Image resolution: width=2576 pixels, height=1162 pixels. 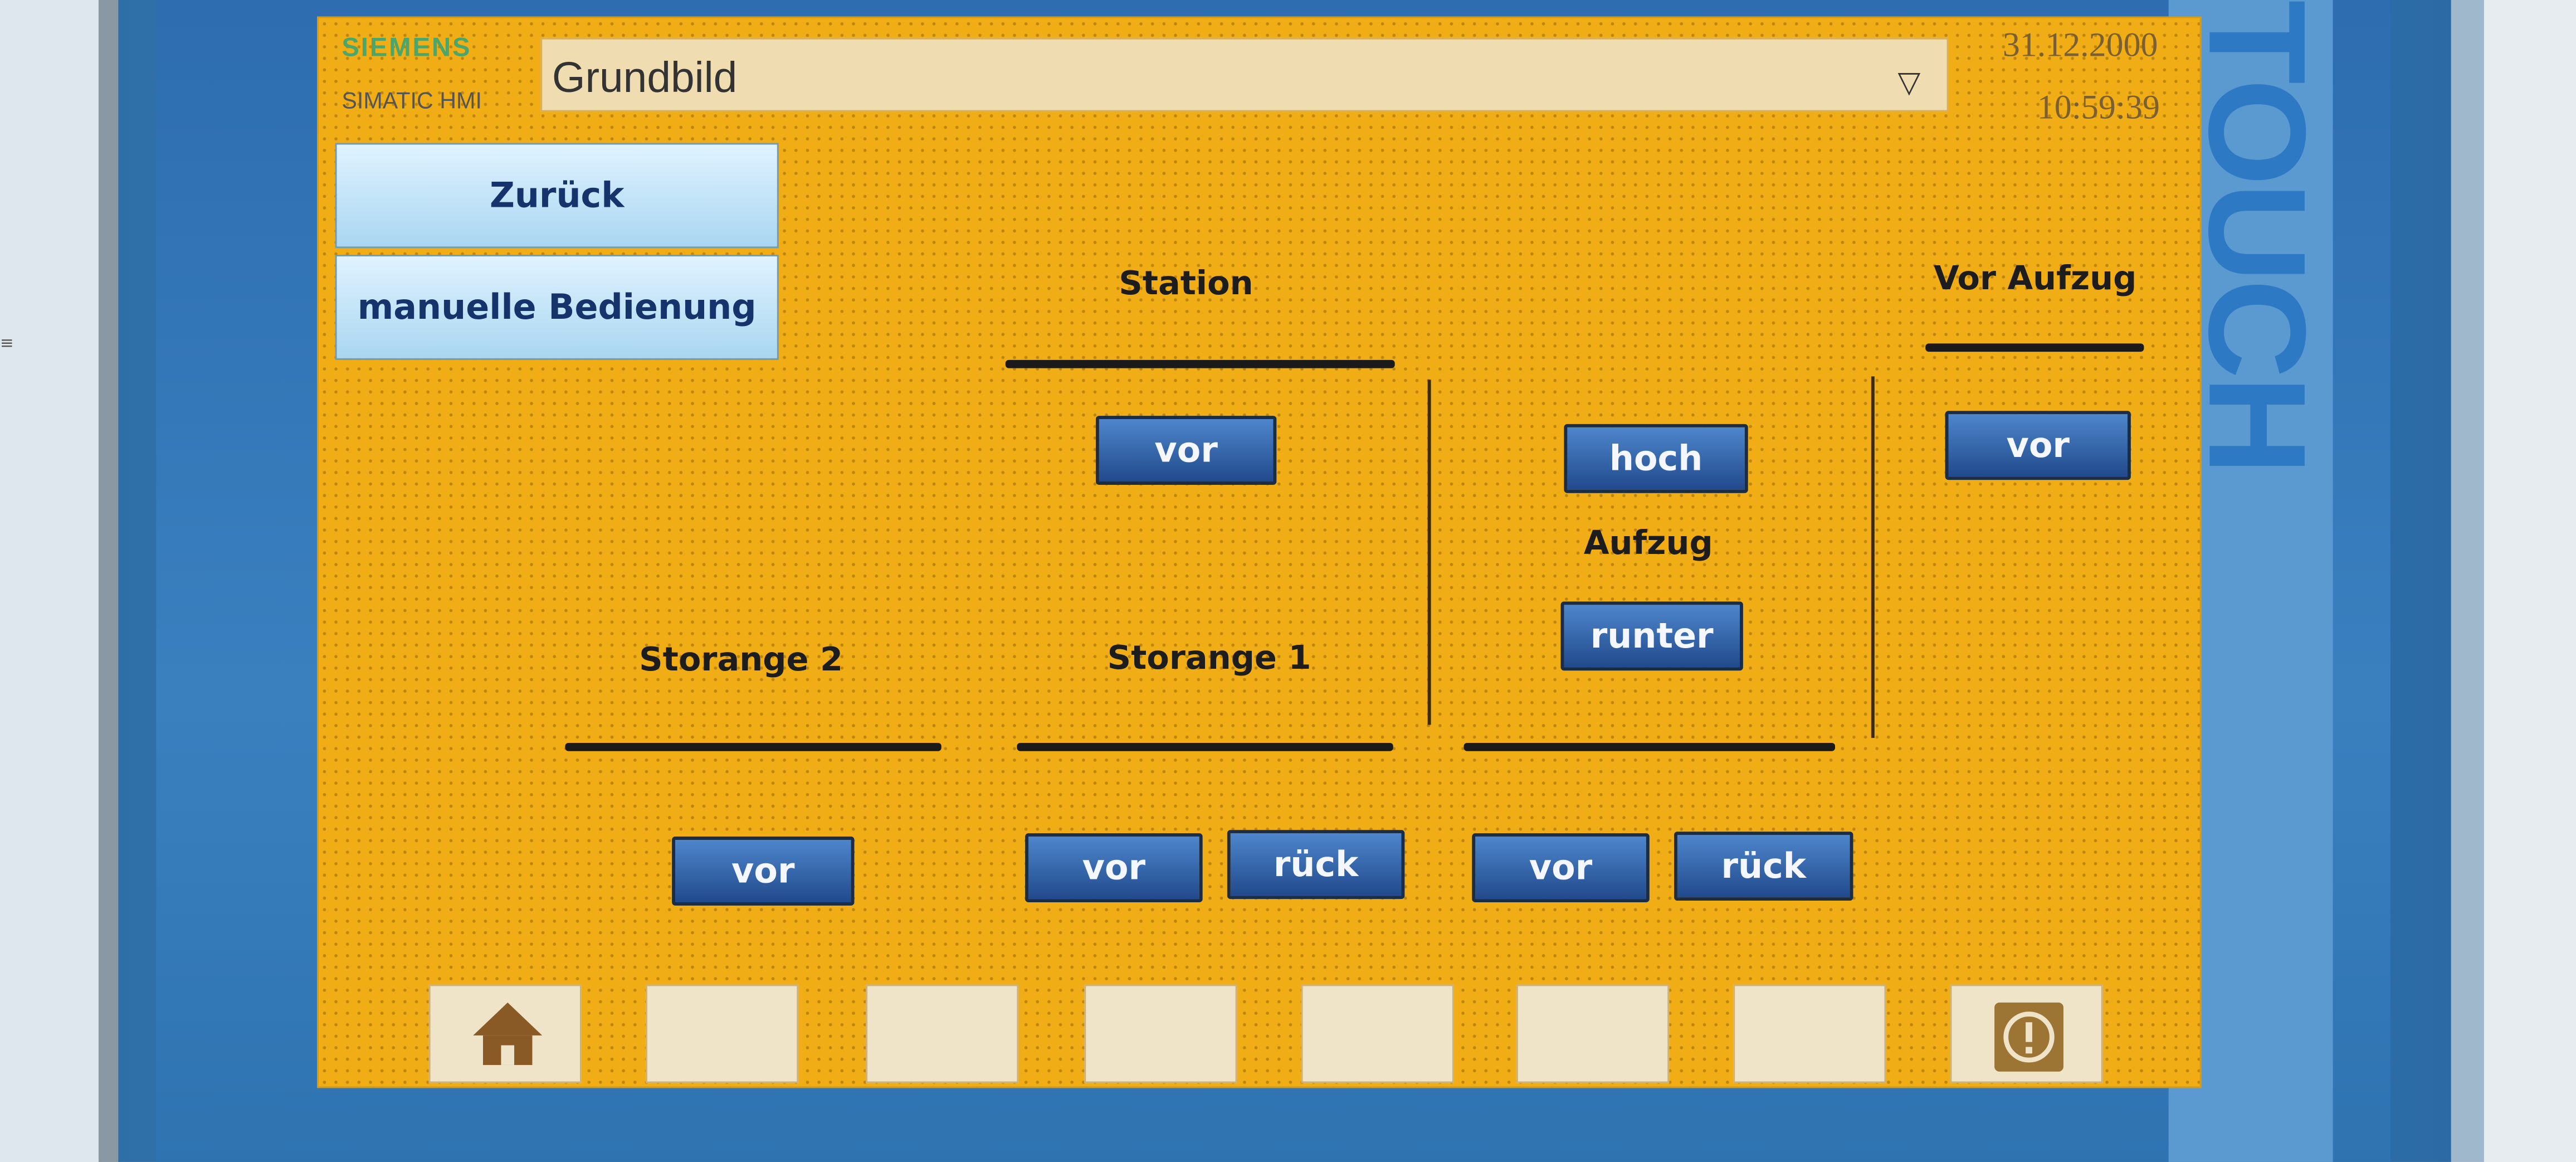 I want to click on right-edge, so click(x=2513, y=581).